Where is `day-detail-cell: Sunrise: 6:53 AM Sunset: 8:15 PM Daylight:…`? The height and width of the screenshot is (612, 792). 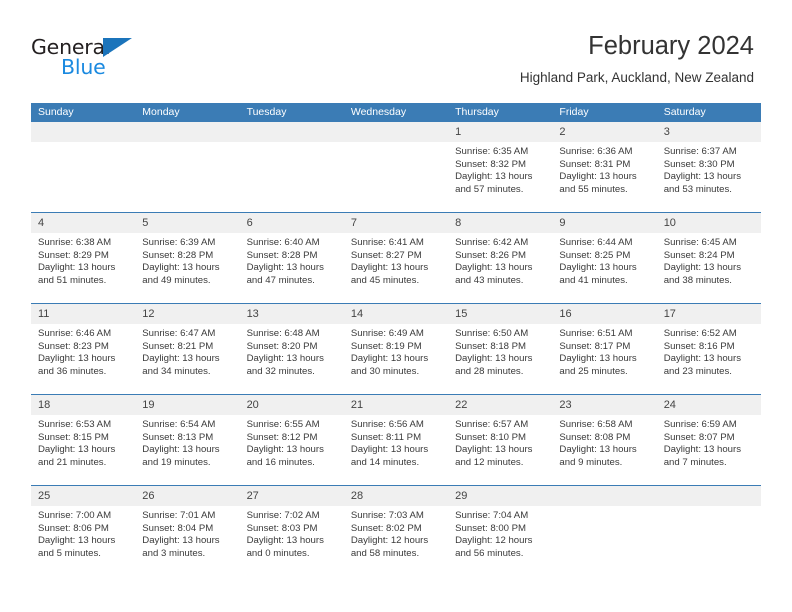
day-detail-cell: Sunrise: 6:53 AM Sunset: 8:15 PM Daylight:… is located at coordinates (83, 450).